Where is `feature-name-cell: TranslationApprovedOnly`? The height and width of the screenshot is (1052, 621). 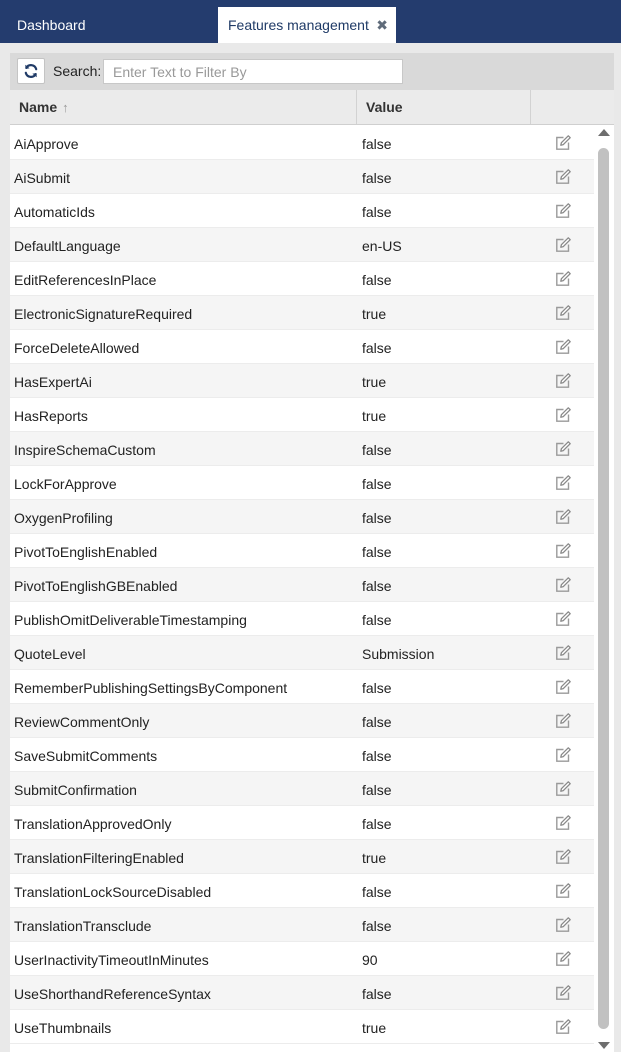
feature-name-cell: TranslationApprovedOnly is located at coordinates (93, 824).